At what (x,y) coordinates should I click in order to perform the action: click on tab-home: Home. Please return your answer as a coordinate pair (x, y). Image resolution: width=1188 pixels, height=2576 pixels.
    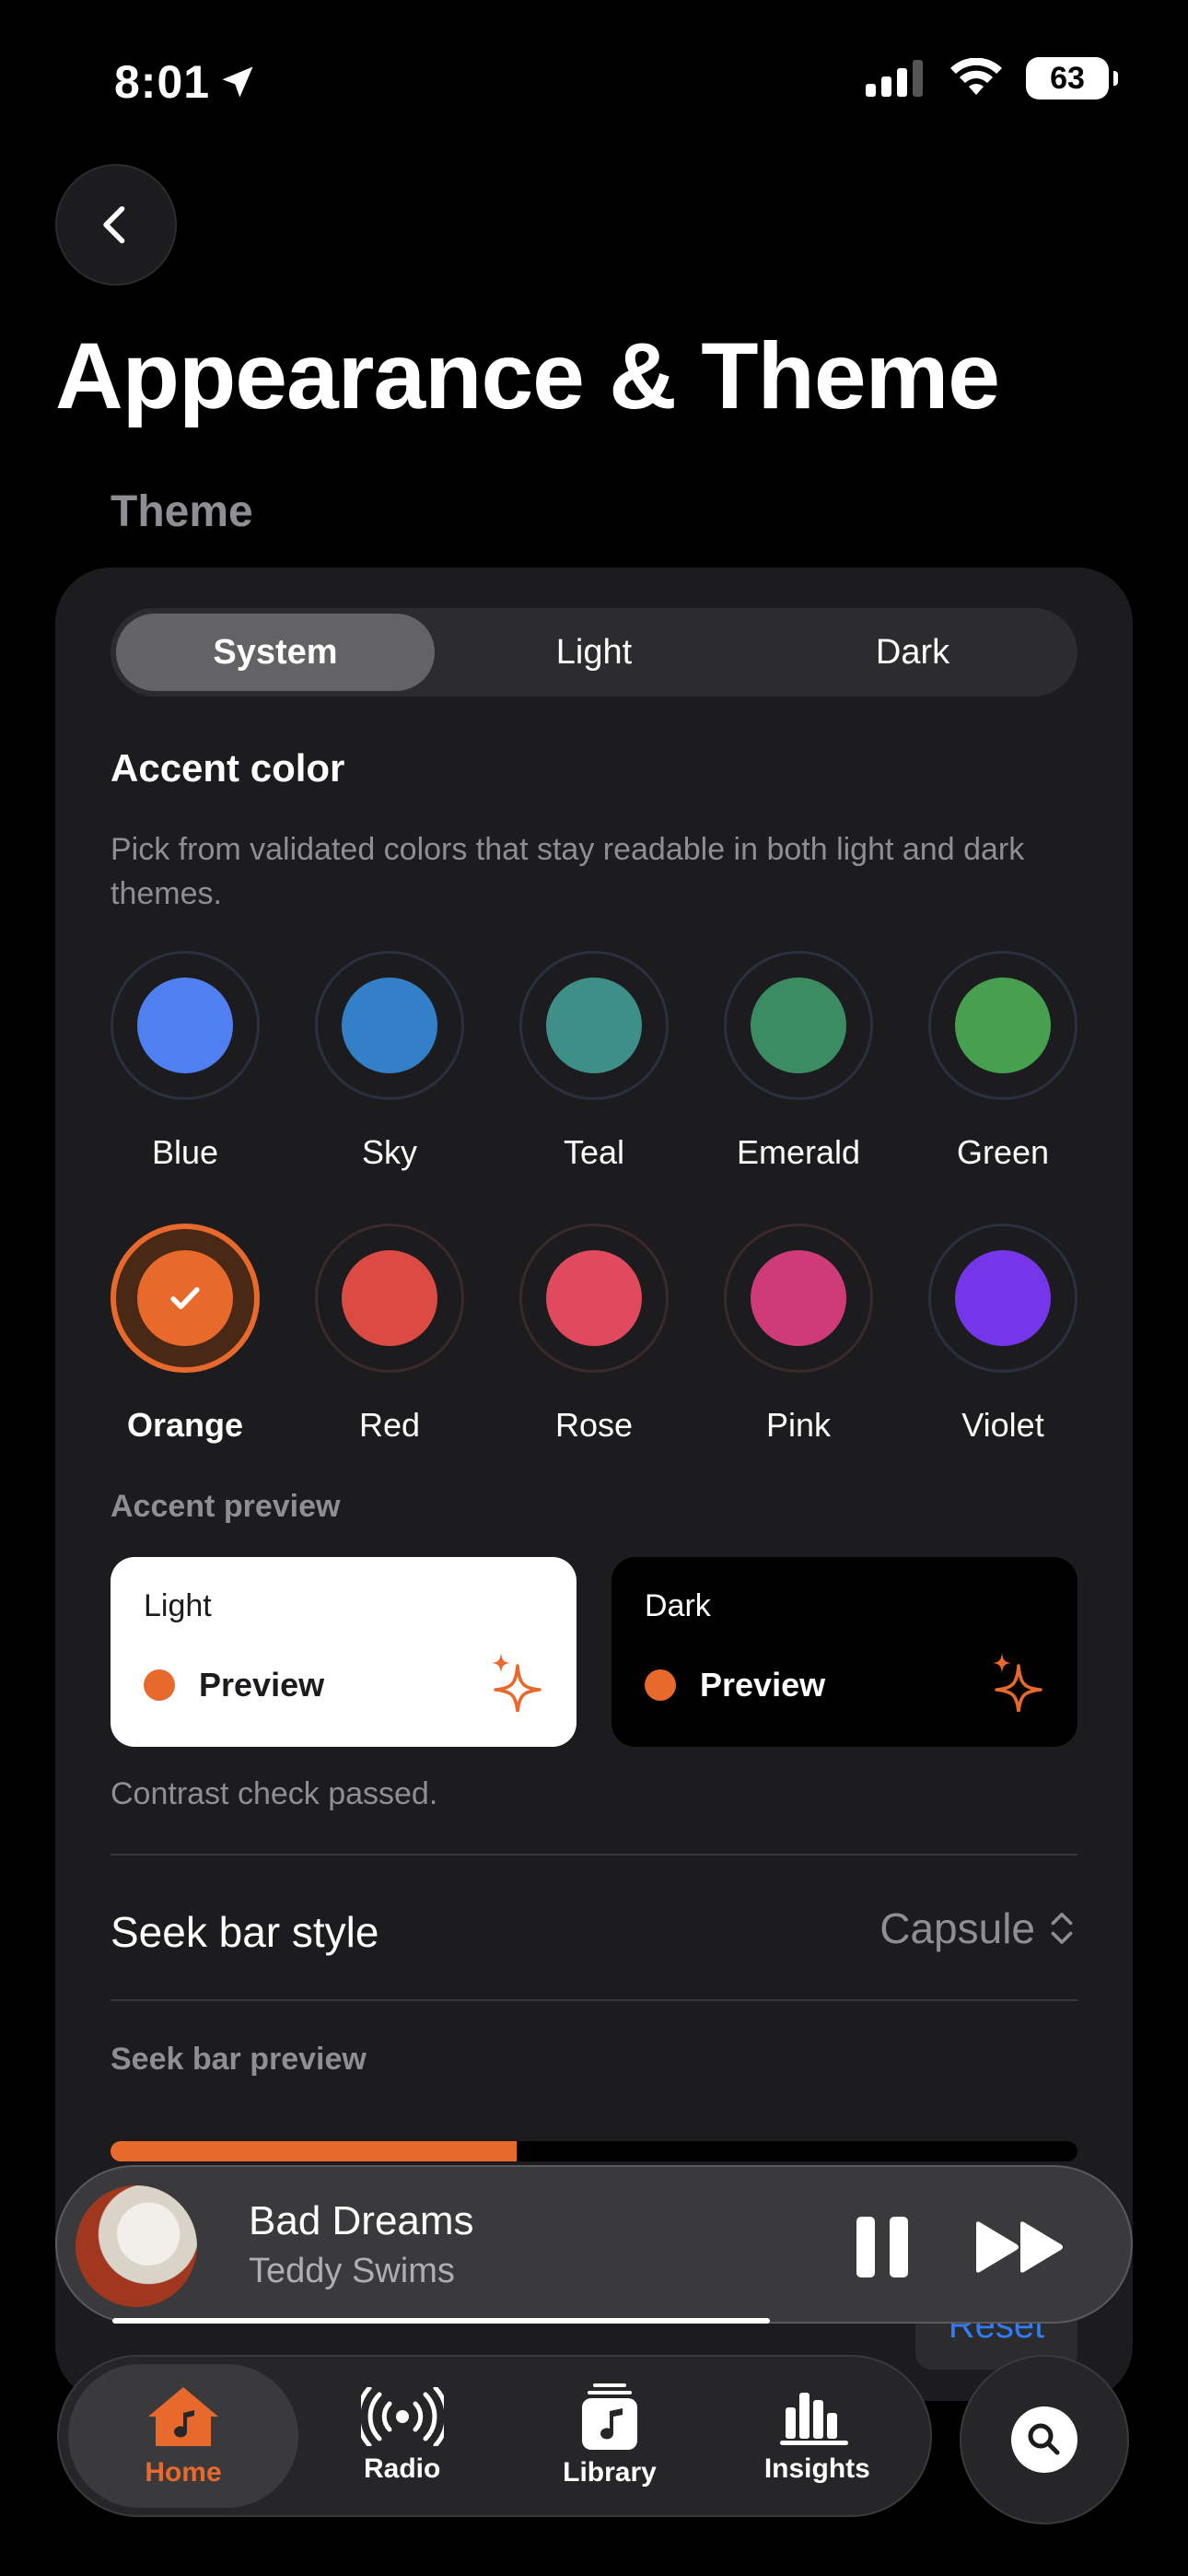
    Looking at the image, I should click on (183, 2436).